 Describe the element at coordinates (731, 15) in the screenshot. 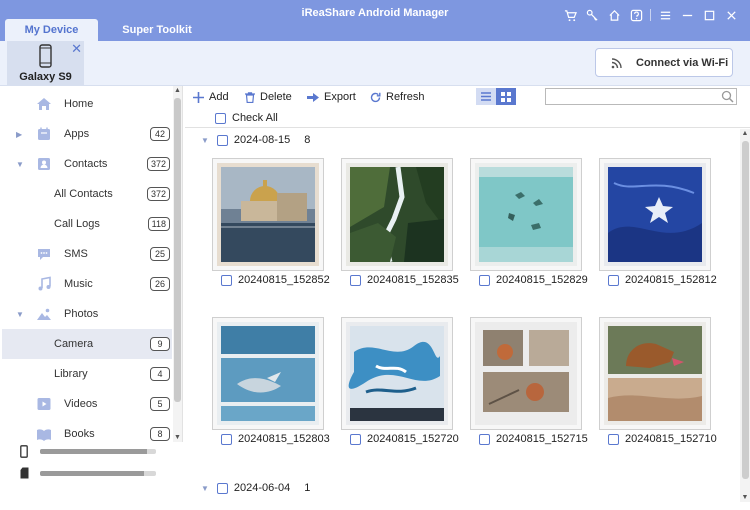

I see `close-icon` at that location.